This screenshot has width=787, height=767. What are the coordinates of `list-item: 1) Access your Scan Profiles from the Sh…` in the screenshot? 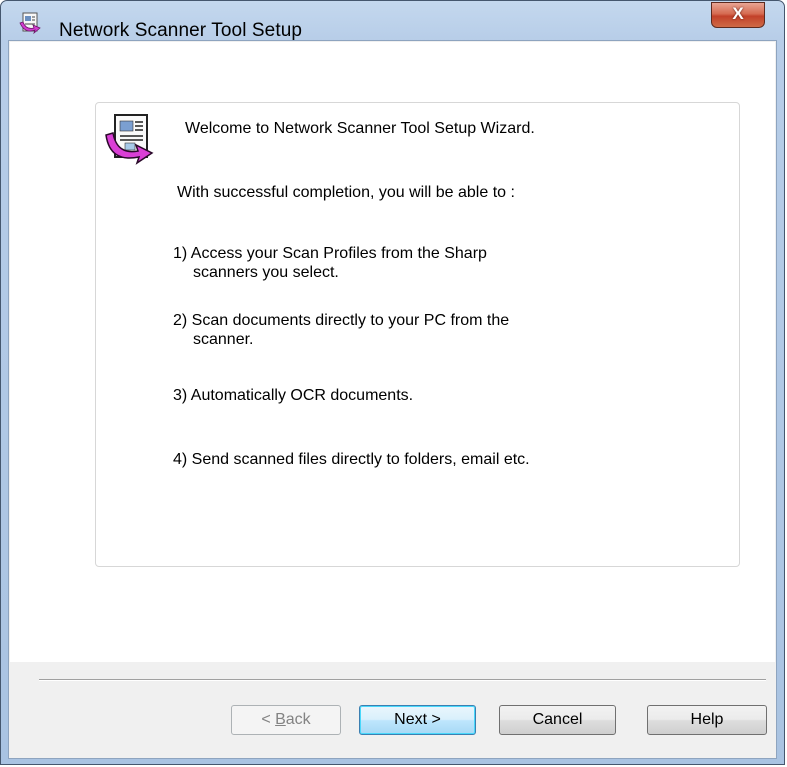 It's located at (330, 253).